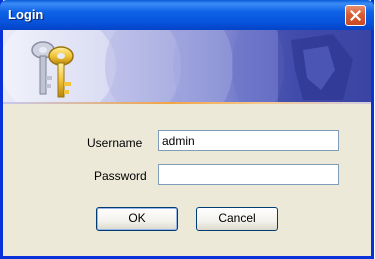 The width and height of the screenshot is (375, 259). What do you see at coordinates (248, 140) in the screenshot?
I see `username-input` at bounding box center [248, 140].